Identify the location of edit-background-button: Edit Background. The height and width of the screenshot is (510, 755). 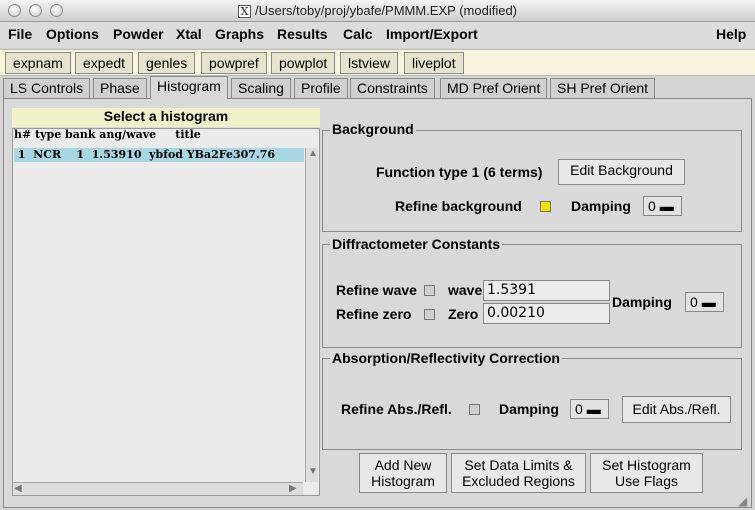
(621, 172).